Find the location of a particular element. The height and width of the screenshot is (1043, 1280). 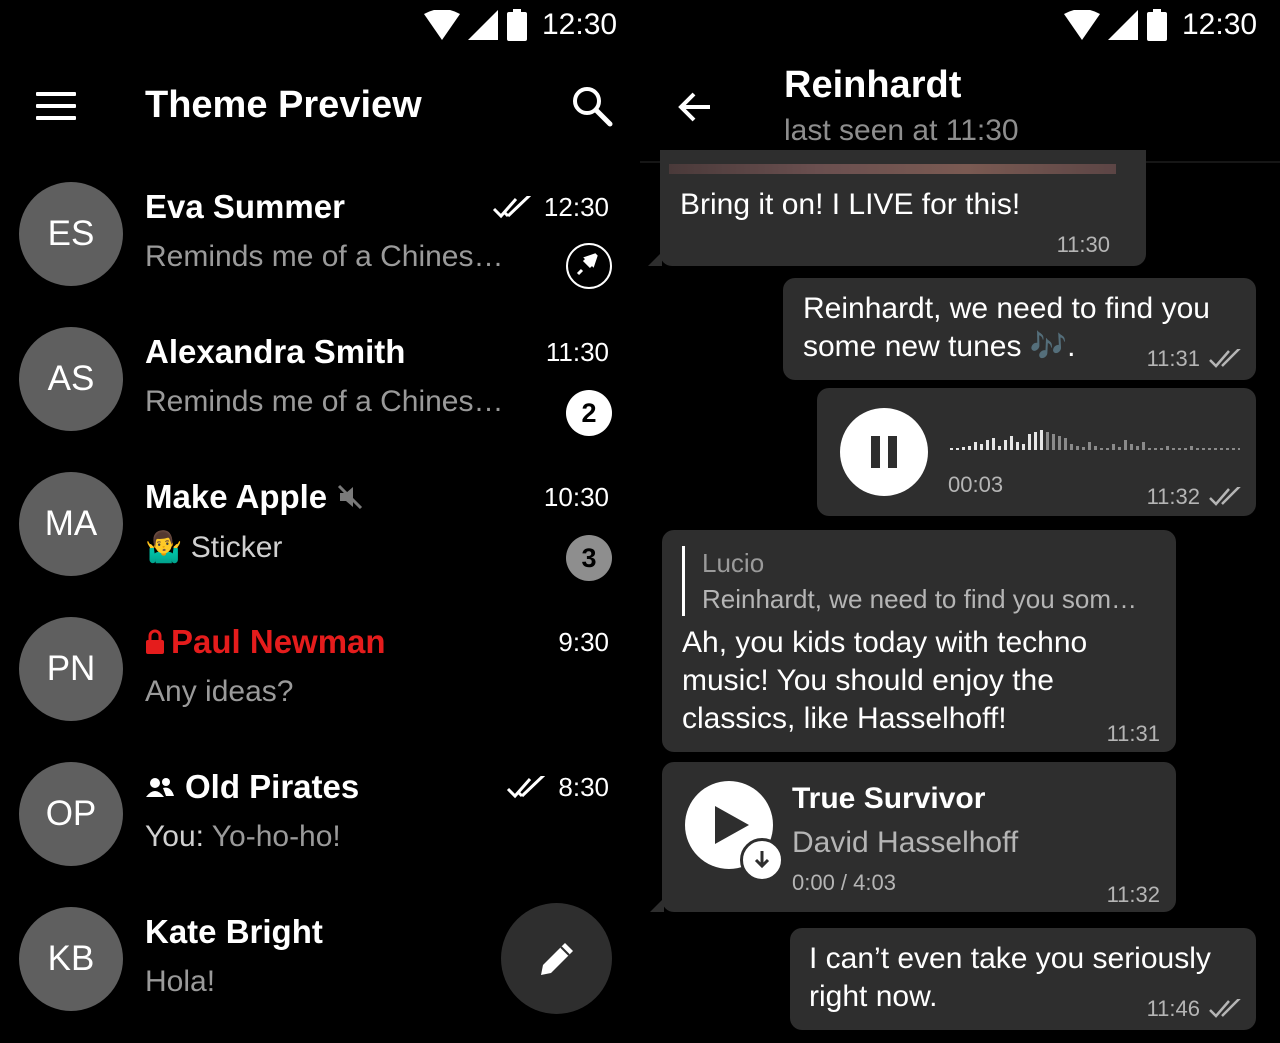

play-icon is located at coordinates (732, 825).